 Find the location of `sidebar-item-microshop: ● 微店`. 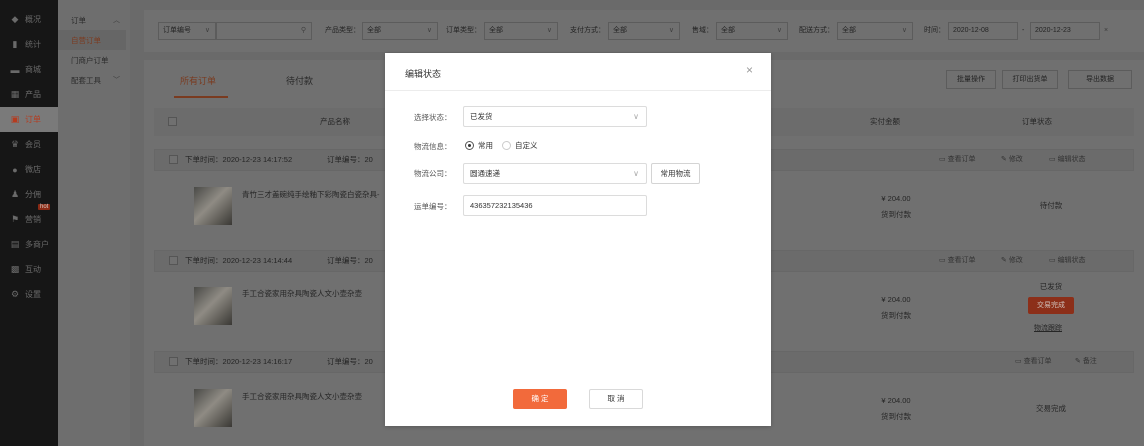

sidebar-item-microshop: ● 微店 is located at coordinates (29, 169).